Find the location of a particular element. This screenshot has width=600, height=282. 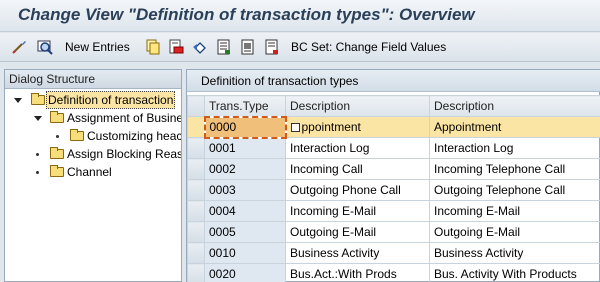

trans-type-cell: 0005 is located at coordinates (245, 232).